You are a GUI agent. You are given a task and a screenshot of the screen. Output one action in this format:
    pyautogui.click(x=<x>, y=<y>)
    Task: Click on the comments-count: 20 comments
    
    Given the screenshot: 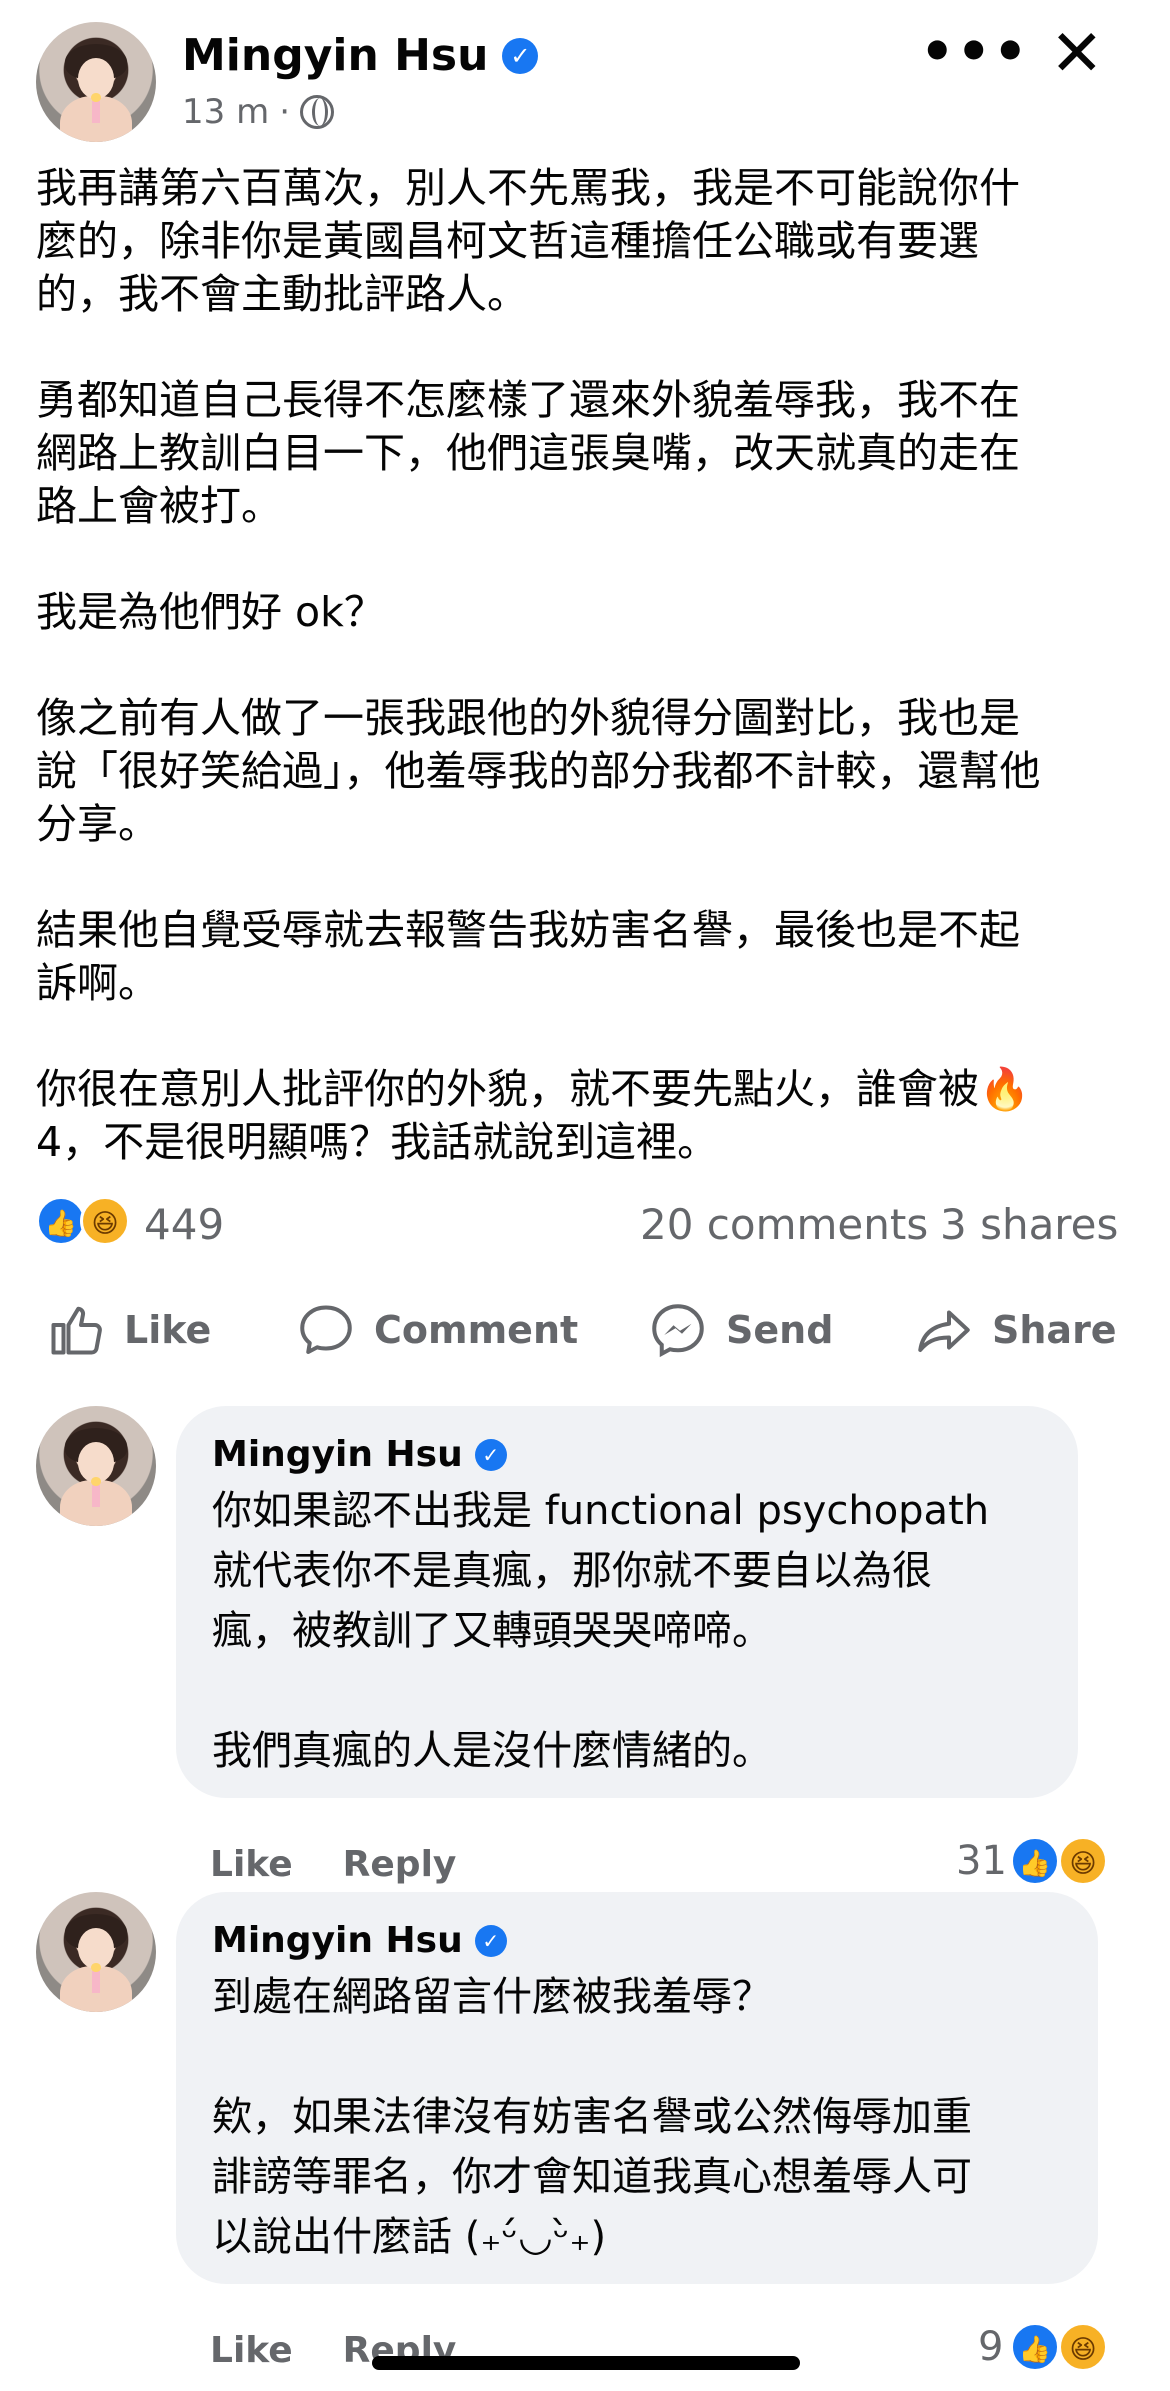 What is the action you would take?
    pyautogui.click(x=784, y=1224)
    